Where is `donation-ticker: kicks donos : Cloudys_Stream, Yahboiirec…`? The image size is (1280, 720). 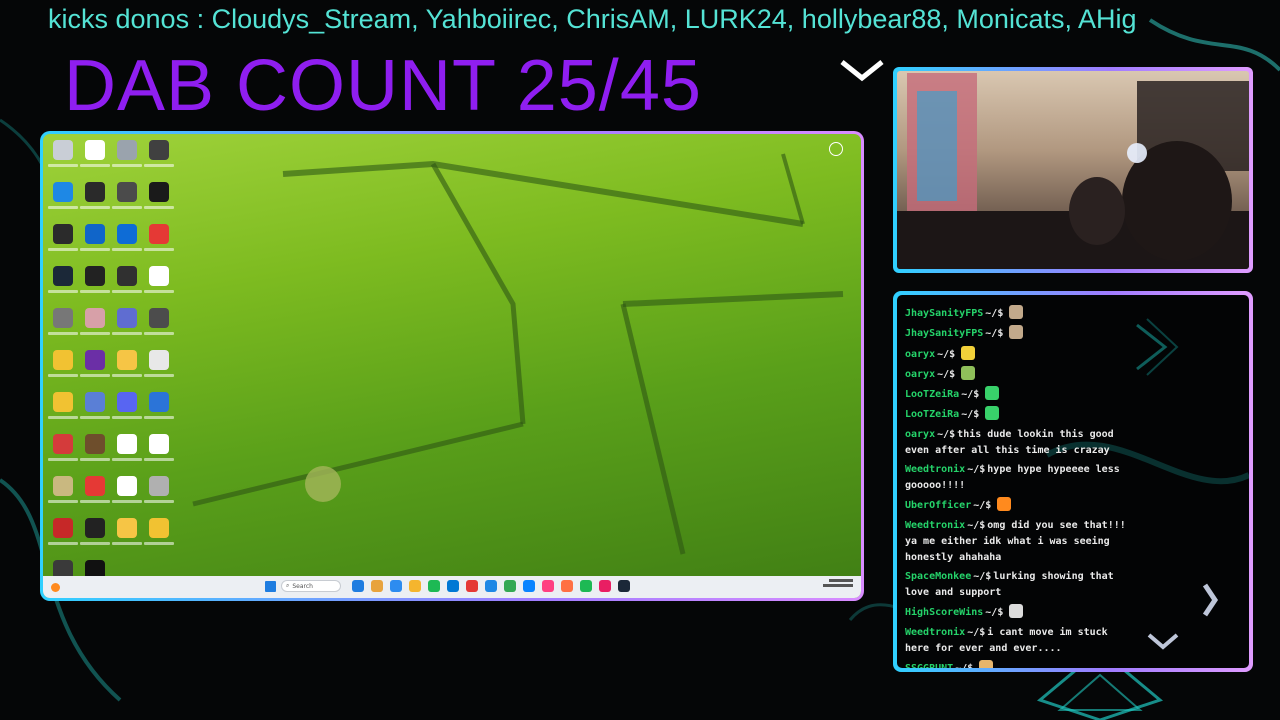 donation-ticker: kicks donos : Cloudys_Stream, Yahboiirec… is located at coordinates (592, 19).